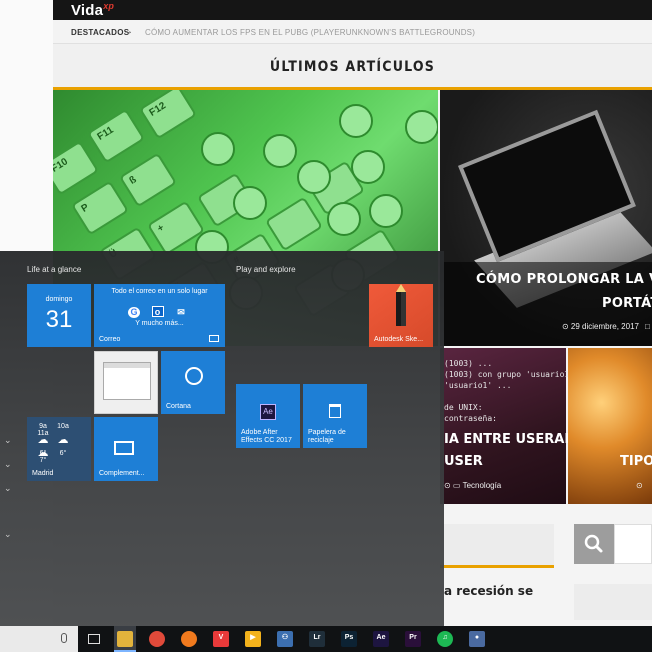 This screenshot has width=652, height=652. Describe the element at coordinates (218, 149) in the screenshot. I see `camera-icon` at that location.